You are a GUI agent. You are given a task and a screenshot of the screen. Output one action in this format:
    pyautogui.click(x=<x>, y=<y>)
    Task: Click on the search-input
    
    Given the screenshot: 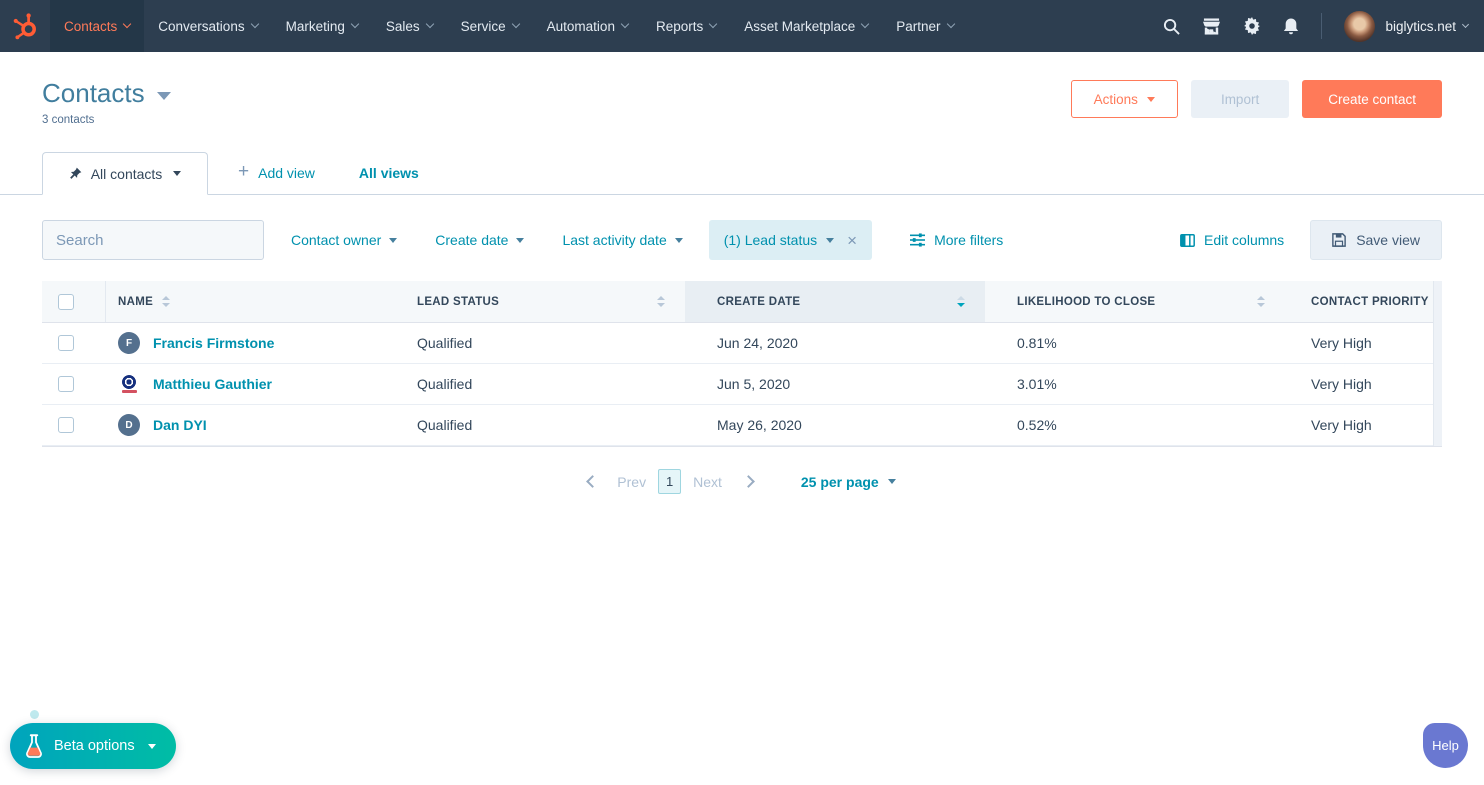 What is the action you would take?
    pyautogui.click(x=155, y=240)
    